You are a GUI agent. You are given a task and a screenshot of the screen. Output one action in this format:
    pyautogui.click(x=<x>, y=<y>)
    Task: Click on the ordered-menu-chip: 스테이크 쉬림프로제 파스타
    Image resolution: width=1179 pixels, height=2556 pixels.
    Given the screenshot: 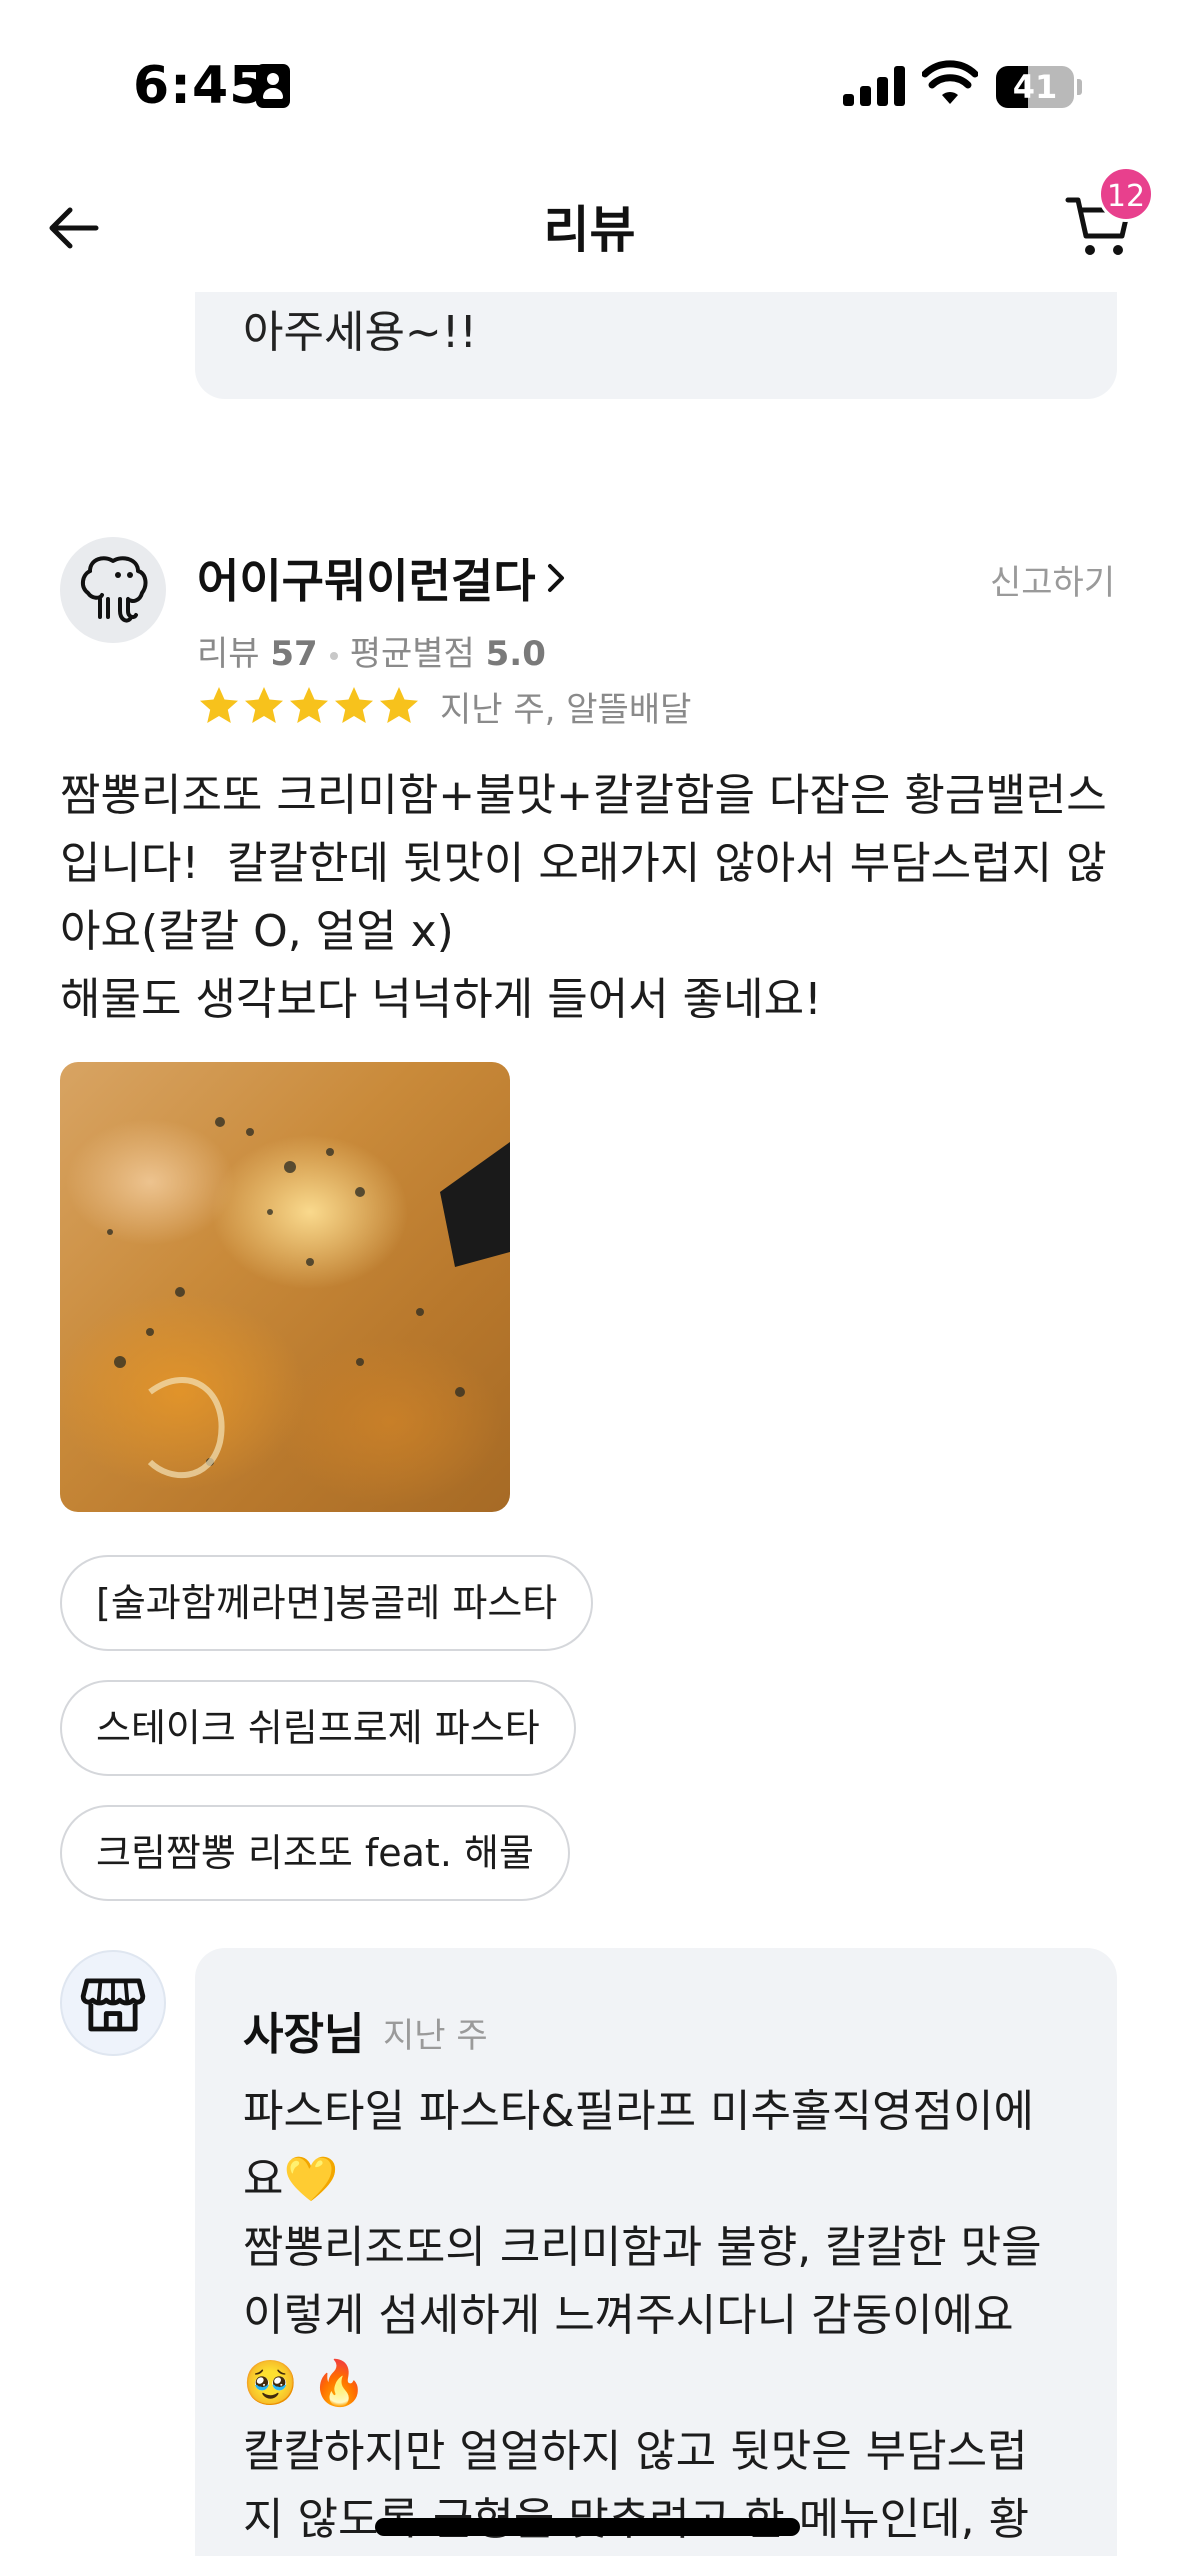 What is the action you would take?
    pyautogui.click(x=318, y=1728)
    